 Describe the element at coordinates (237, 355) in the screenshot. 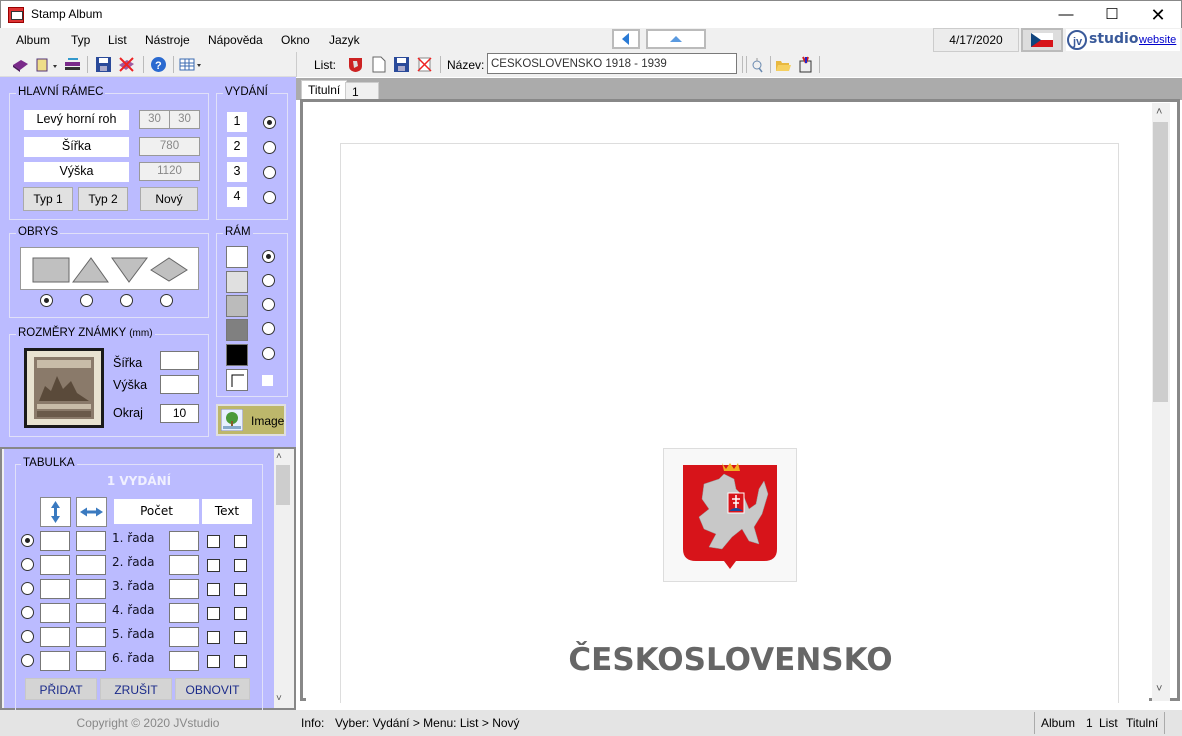

I see `frame-swatch-black` at that location.